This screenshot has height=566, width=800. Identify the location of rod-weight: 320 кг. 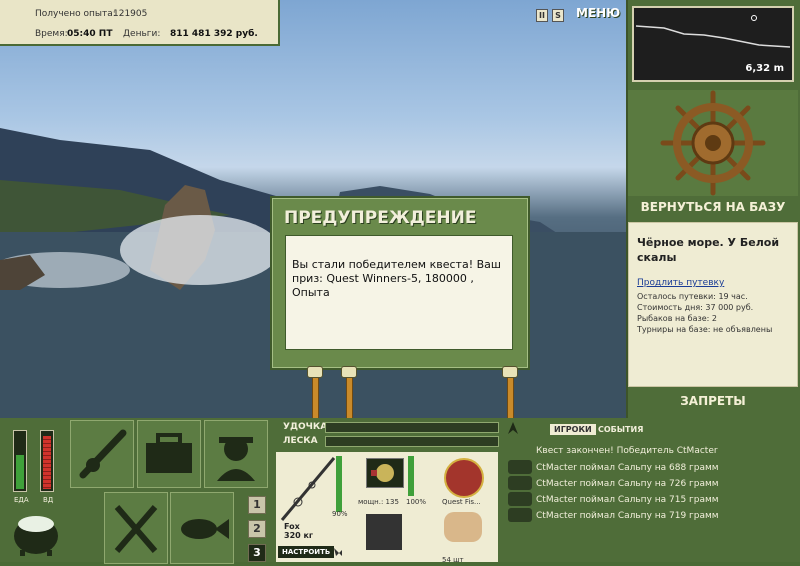
(299, 535).